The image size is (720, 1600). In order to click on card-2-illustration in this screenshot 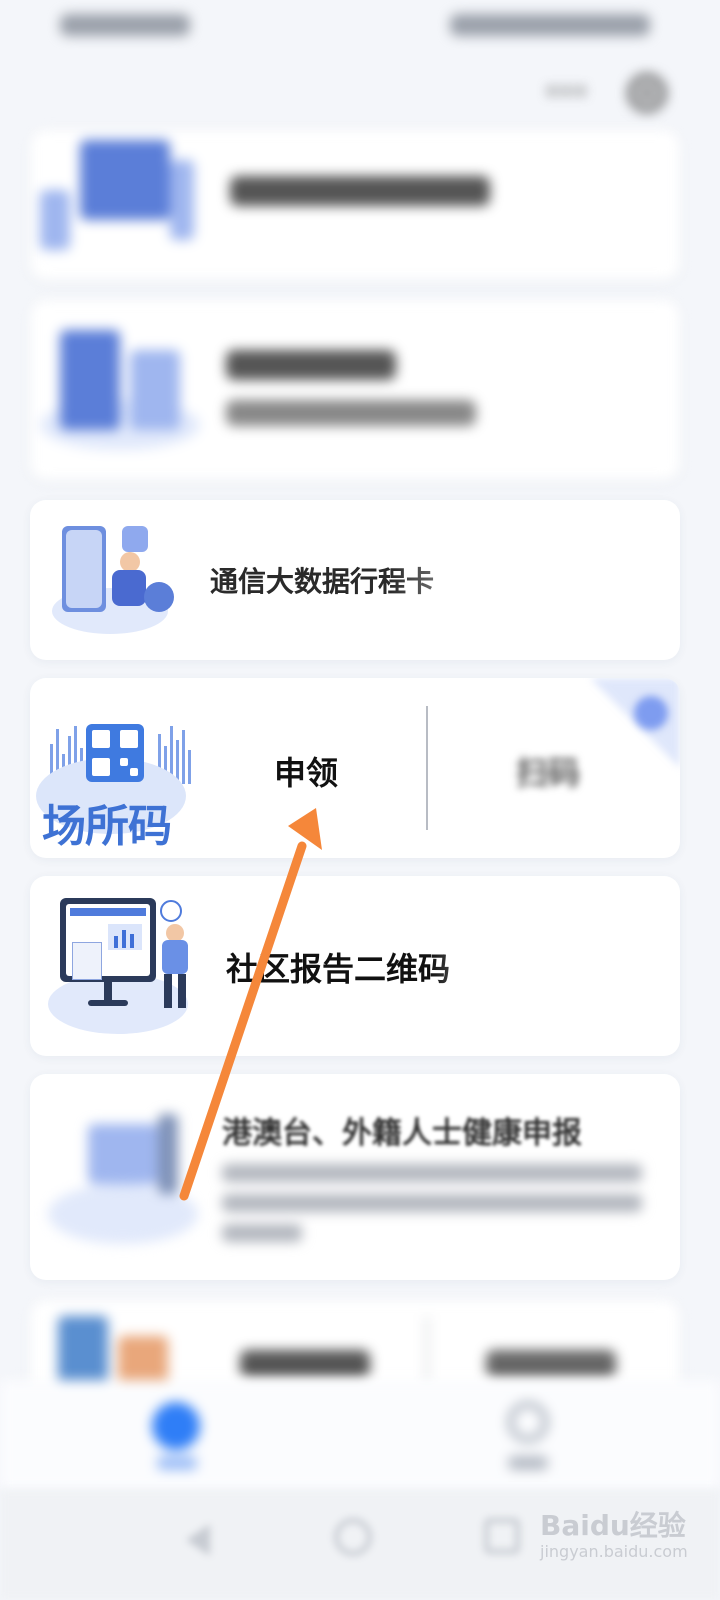, I will do `click(125, 390)`.